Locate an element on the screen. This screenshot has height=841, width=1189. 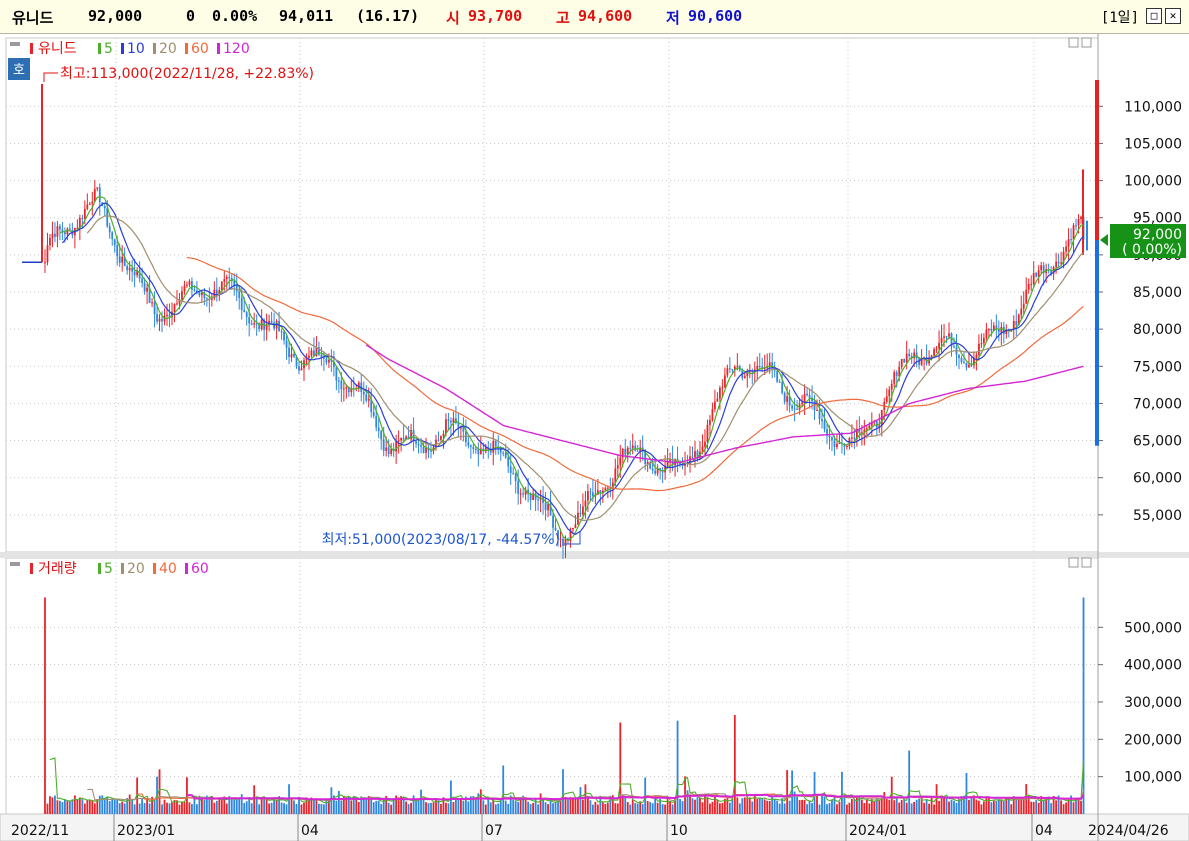
x-axis-bar is located at coordinates (594, 827).